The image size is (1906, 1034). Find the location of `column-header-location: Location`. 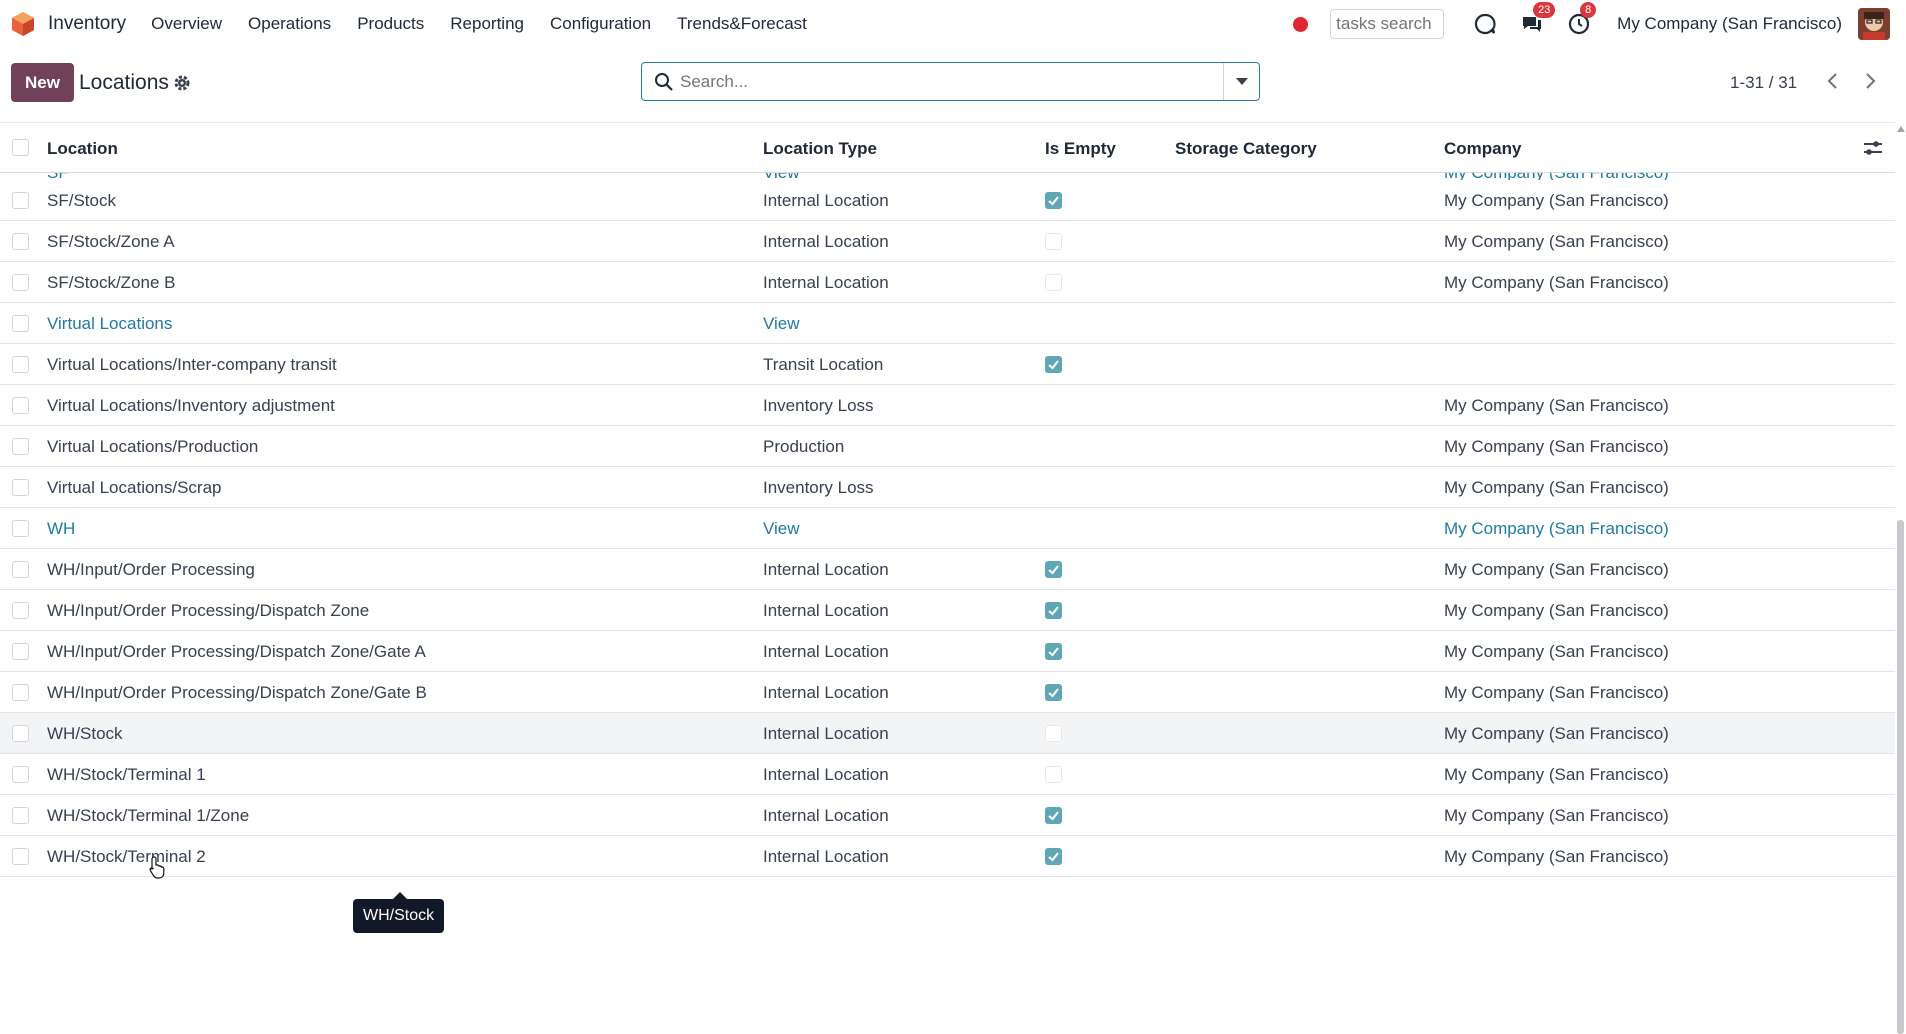

column-header-location: Location is located at coordinates (82, 149).